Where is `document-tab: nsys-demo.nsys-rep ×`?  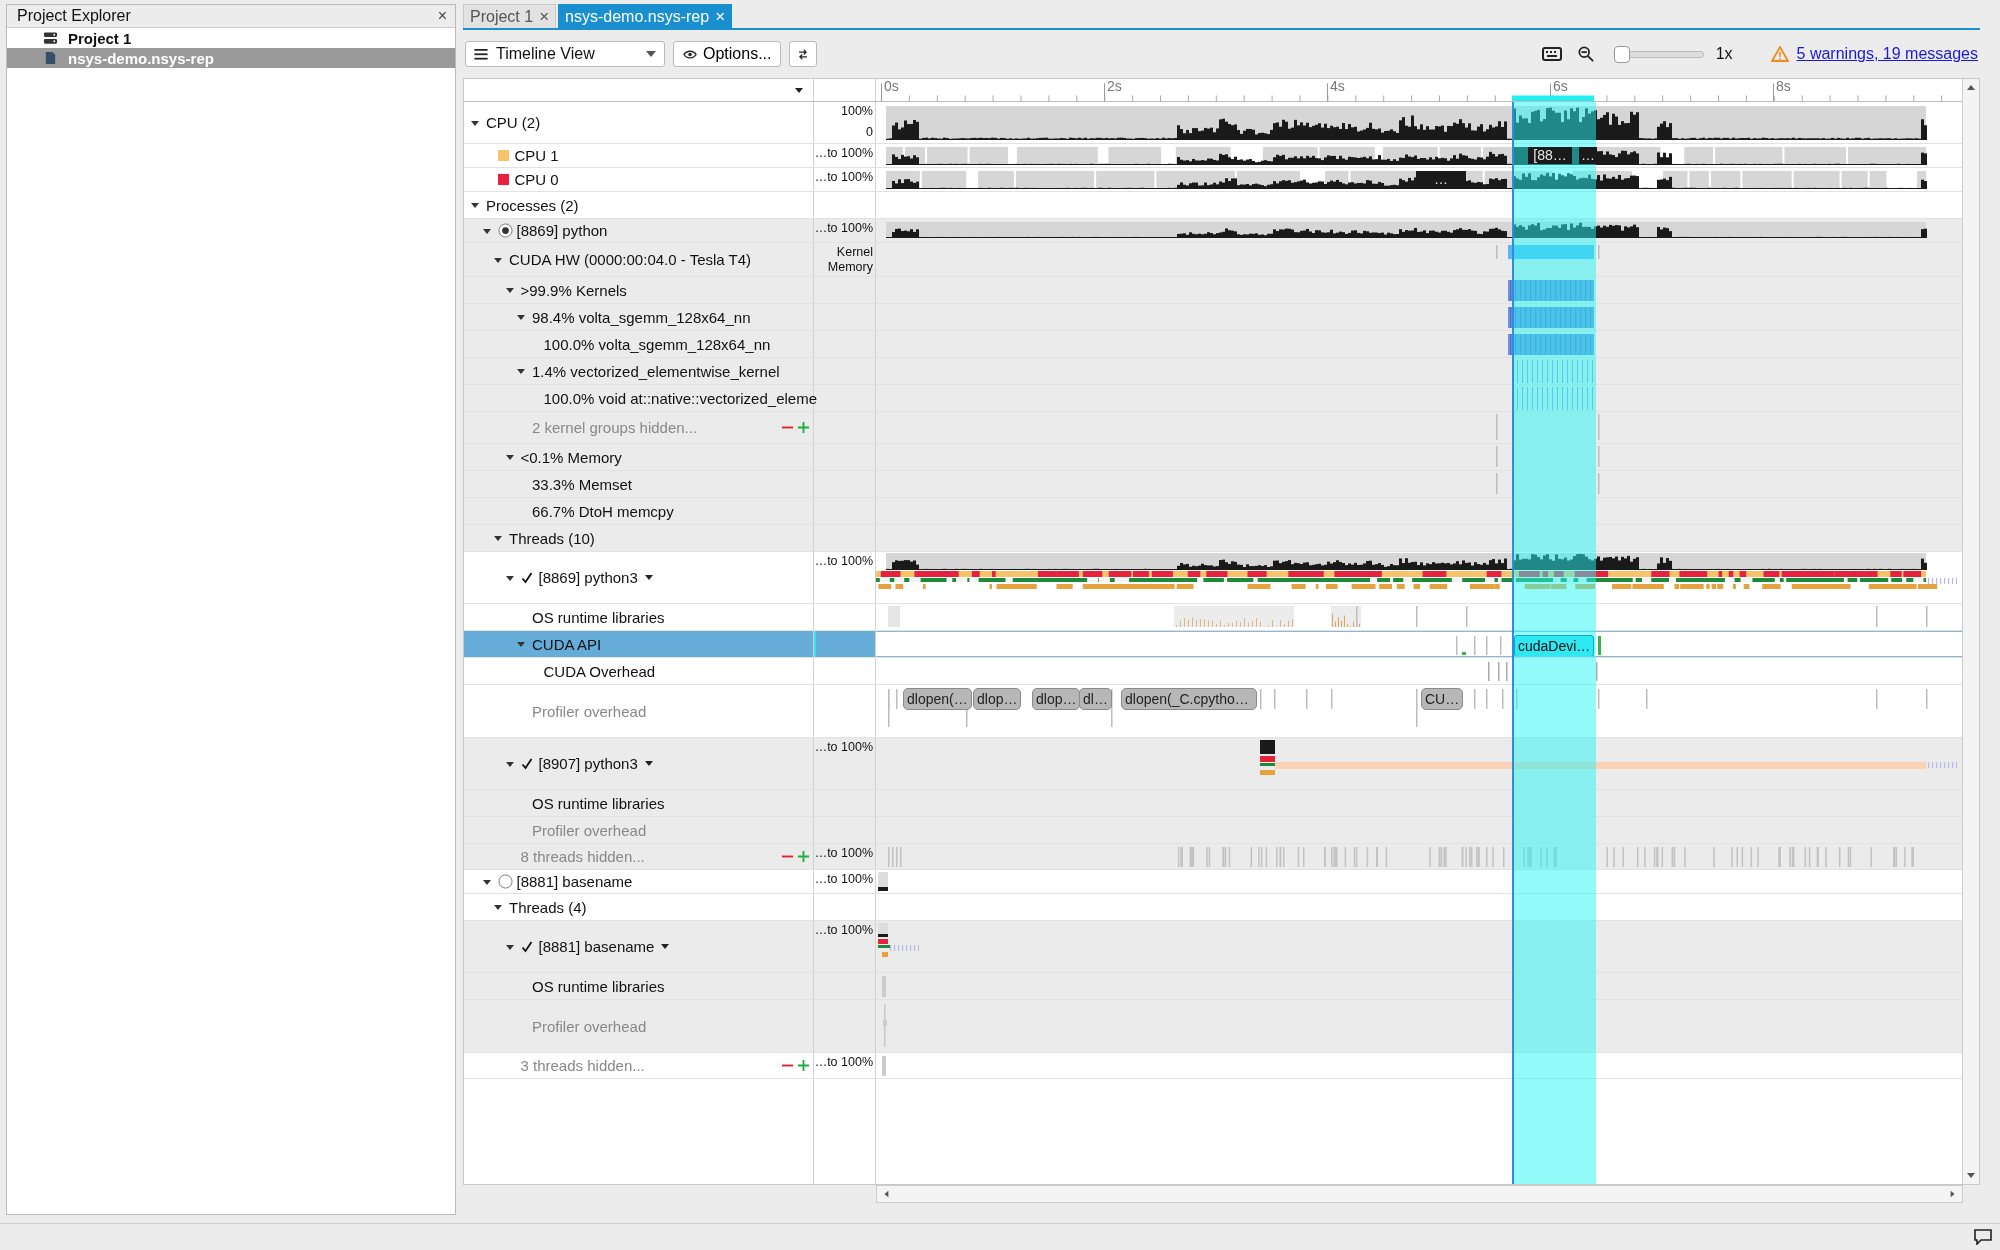 document-tab: nsys-demo.nsys-rep × is located at coordinates (645, 16).